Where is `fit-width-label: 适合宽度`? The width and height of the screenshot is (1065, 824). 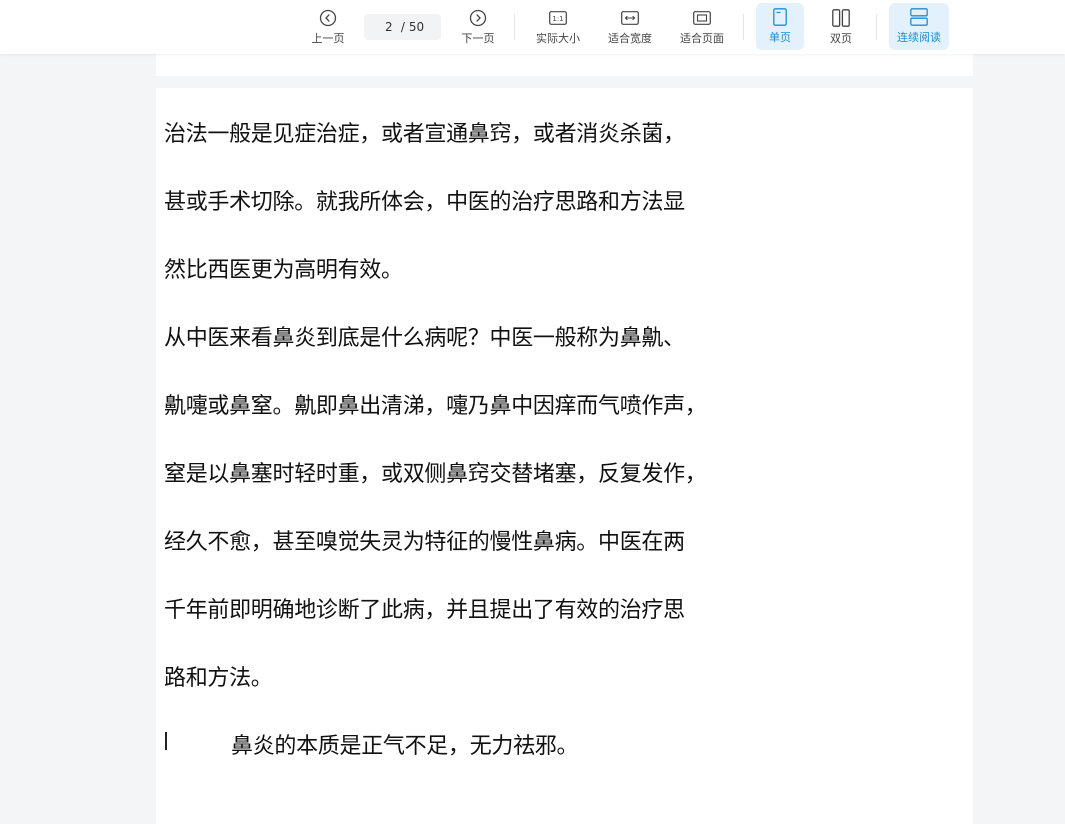 fit-width-label: 适合宽度 is located at coordinates (630, 38).